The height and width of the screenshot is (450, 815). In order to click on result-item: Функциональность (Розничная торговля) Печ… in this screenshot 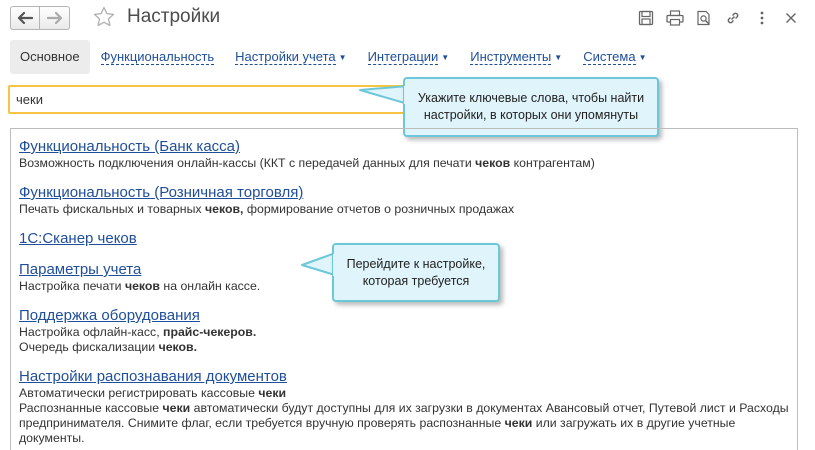, I will do `click(404, 200)`.